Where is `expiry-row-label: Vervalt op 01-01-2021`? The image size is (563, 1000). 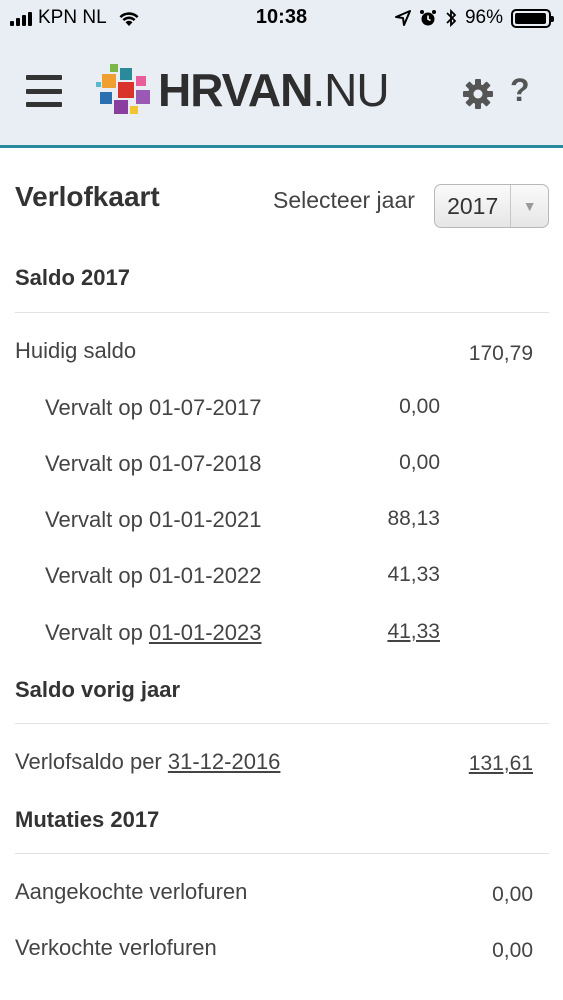
expiry-row-label: Vervalt op 01-01-2021 is located at coordinates (153, 519).